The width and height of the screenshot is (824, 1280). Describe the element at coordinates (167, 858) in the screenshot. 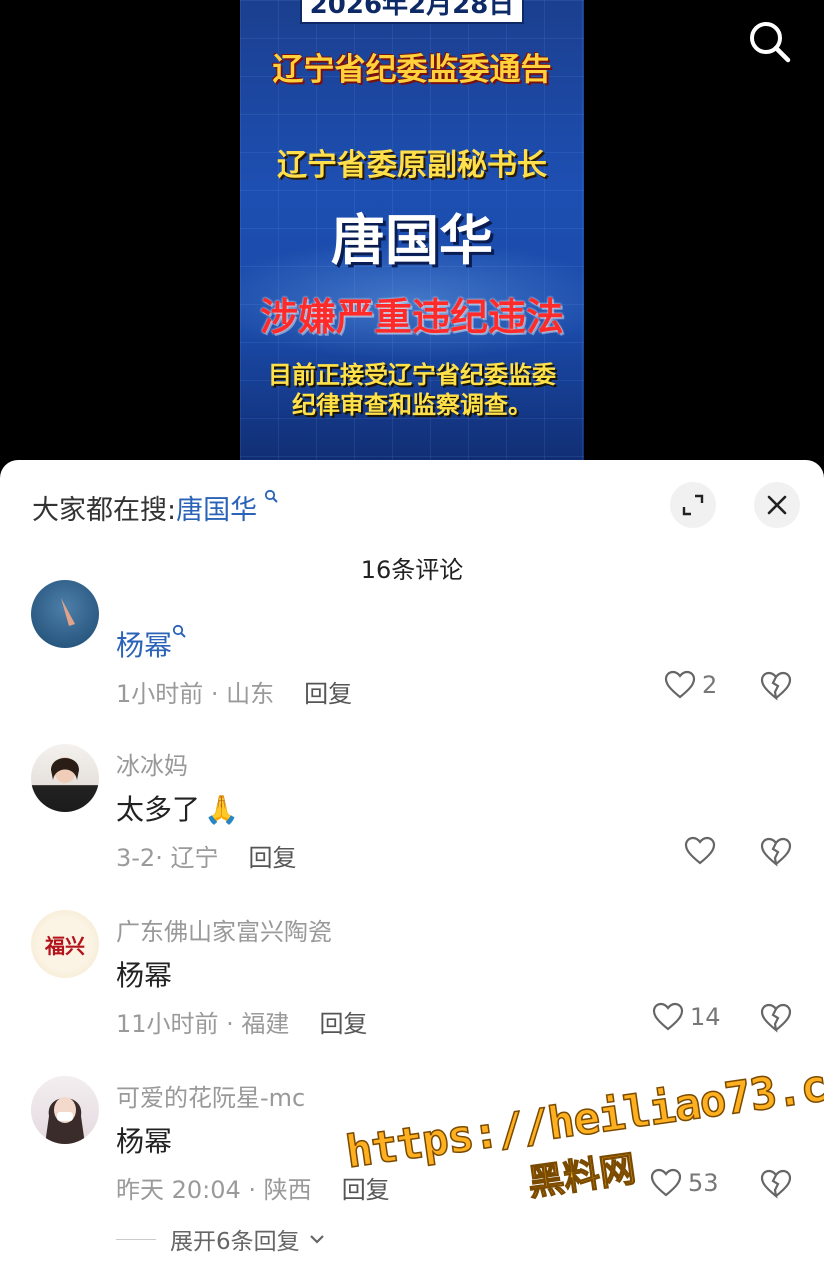

I see `comment-time: 3-2· 辽宁` at that location.